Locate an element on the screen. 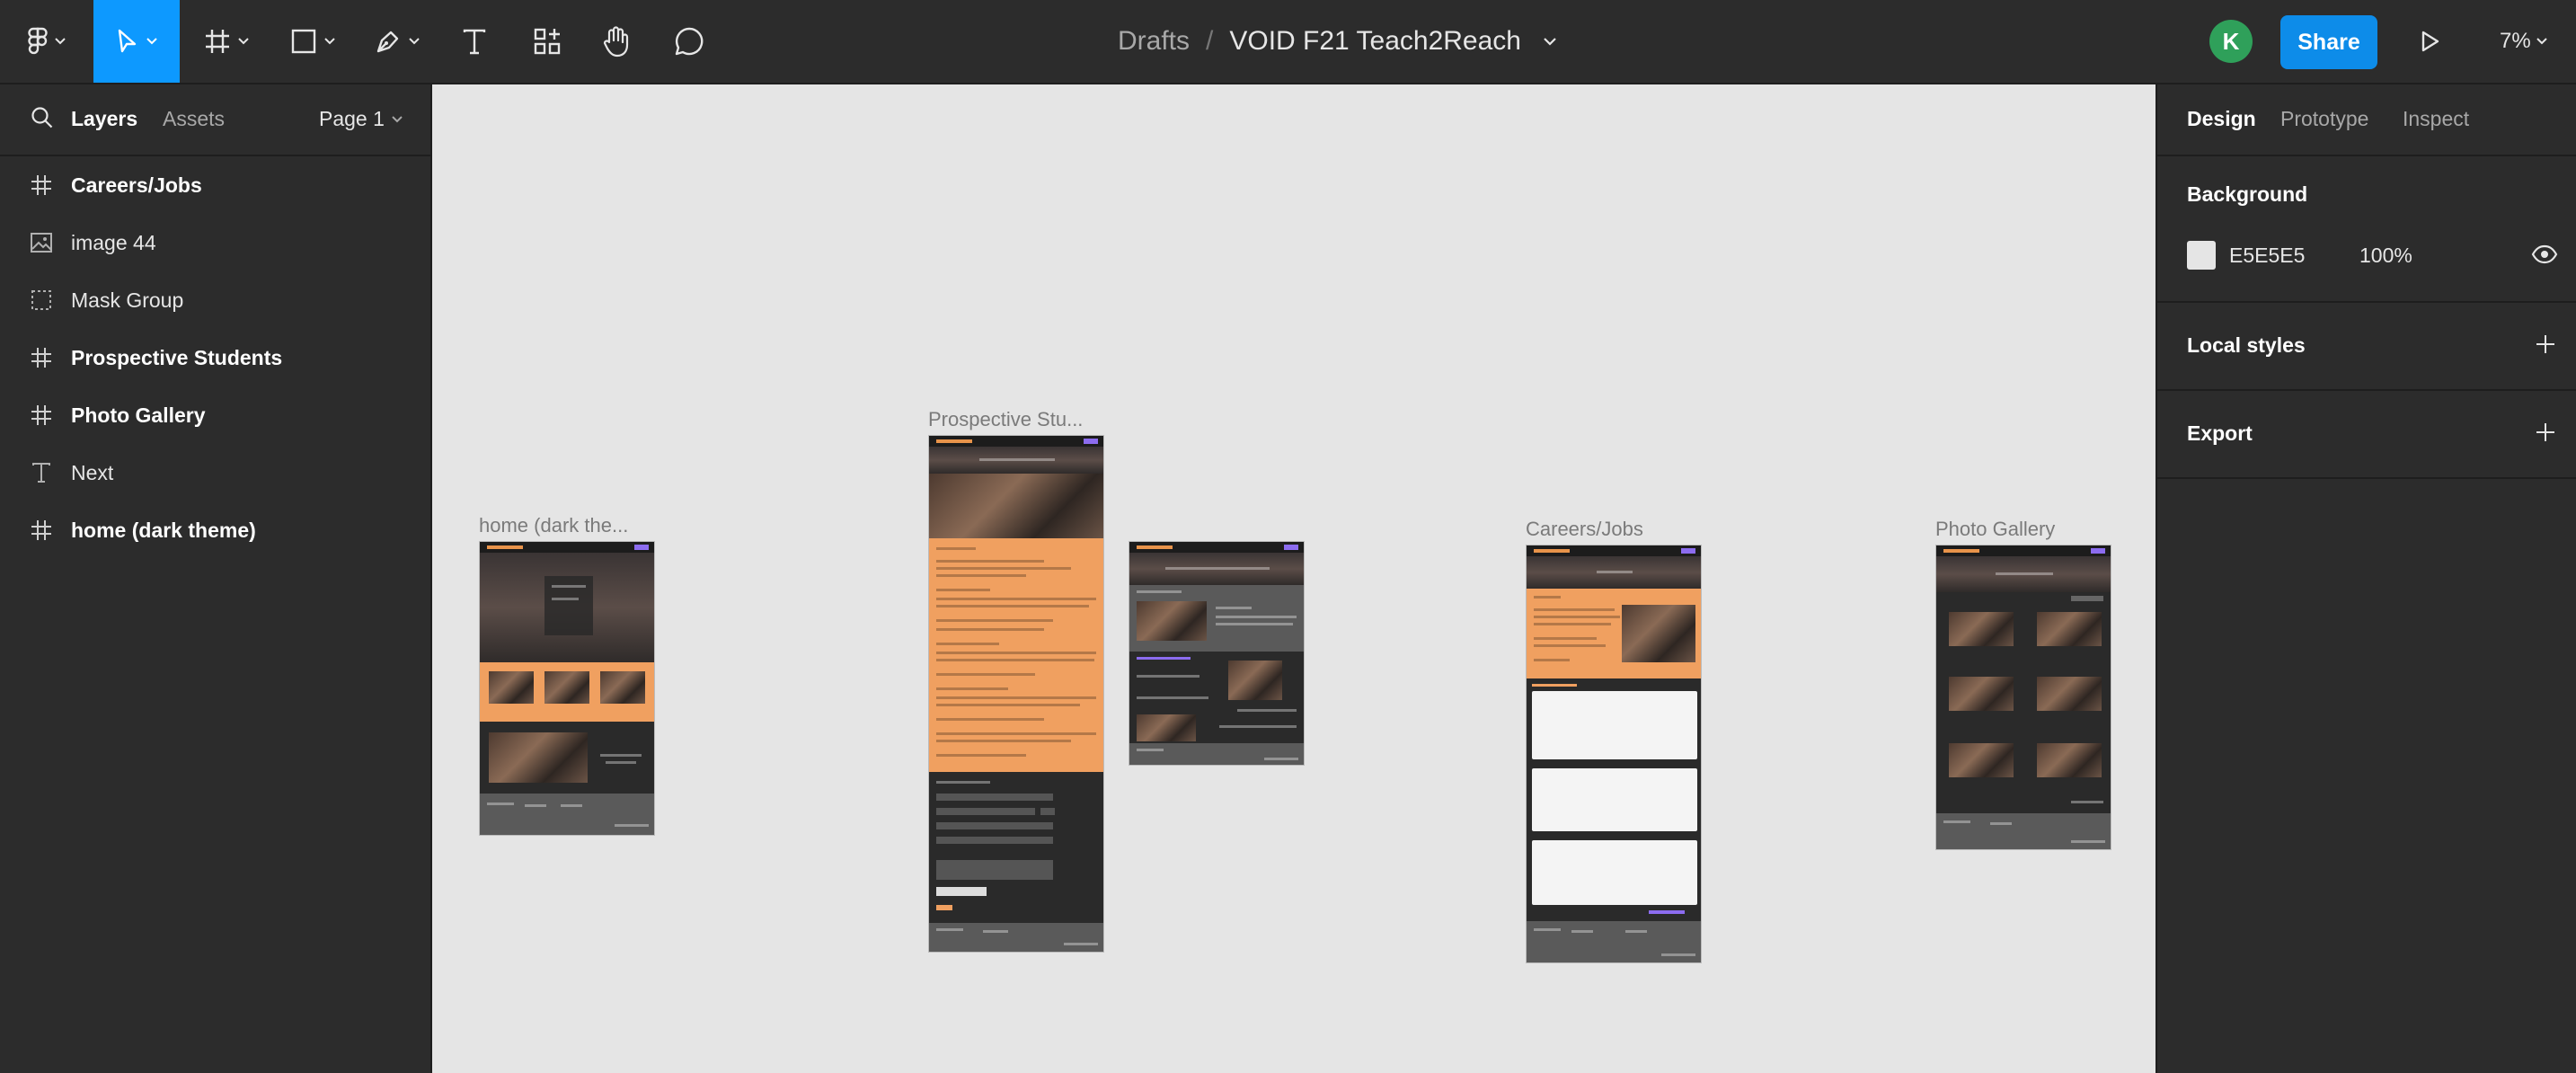 This screenshot has height=1073, width=2576. comment-icon is located at coordinates (689, 41).